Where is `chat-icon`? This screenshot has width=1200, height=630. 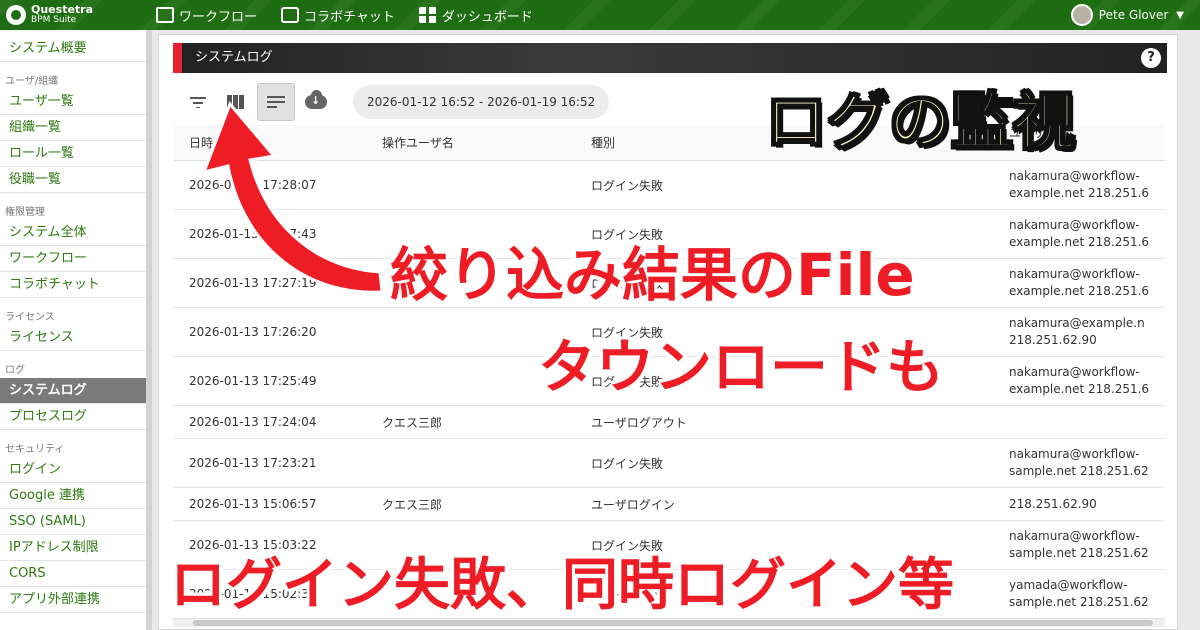
chat-icon is located at coordinates (290, 15).